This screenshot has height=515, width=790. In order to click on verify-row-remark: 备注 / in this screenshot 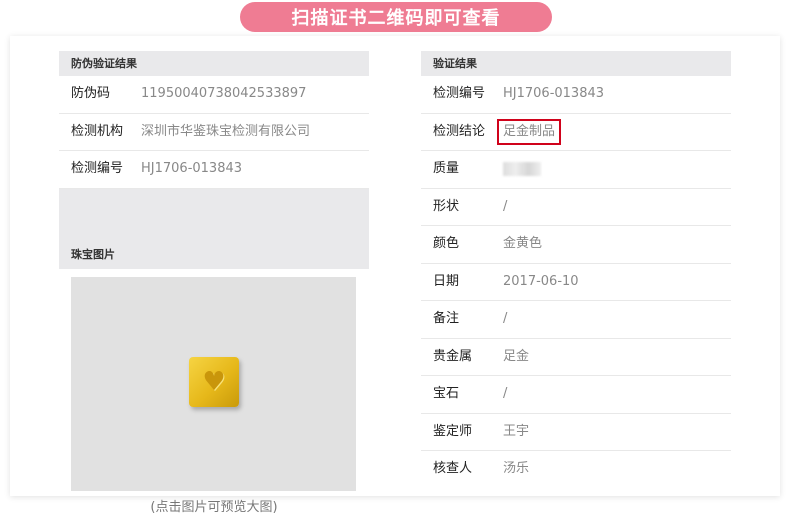, I will do `click(576, 320)`.